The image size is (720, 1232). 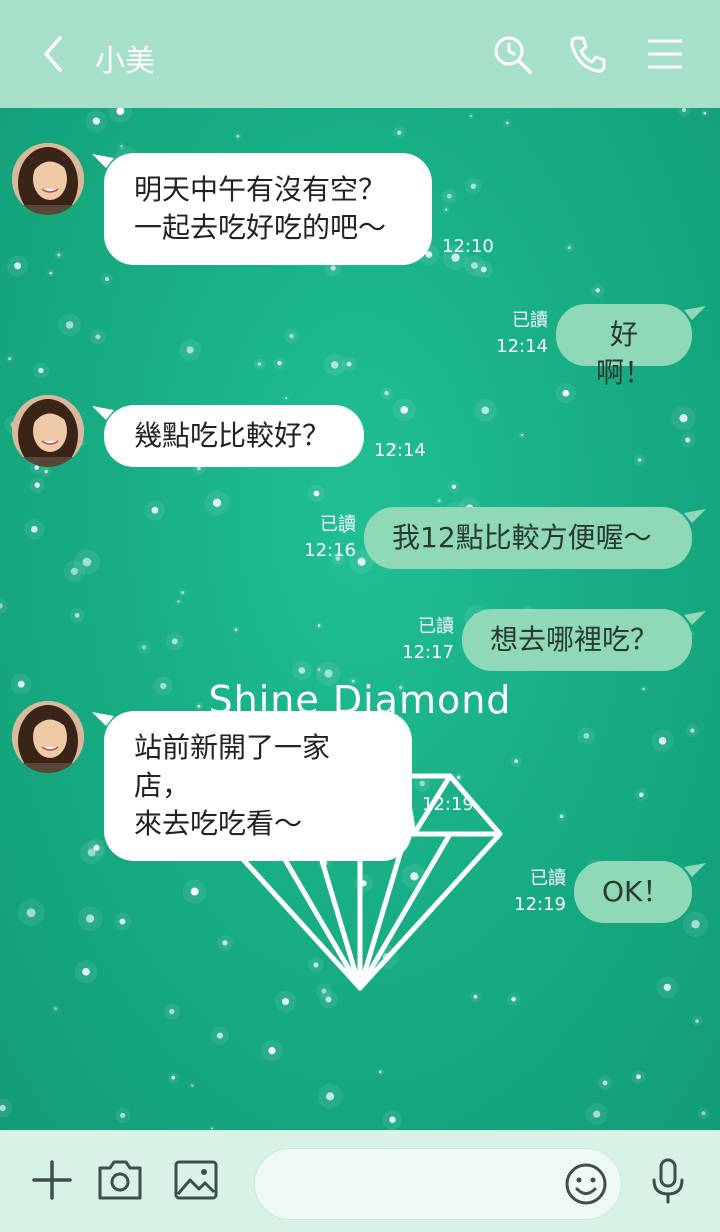 What do you see at coordinates (260, 227) in the screenshot?
I see `message-line: 一起去吃好吃的吧～` at bounding box center [260, 227].